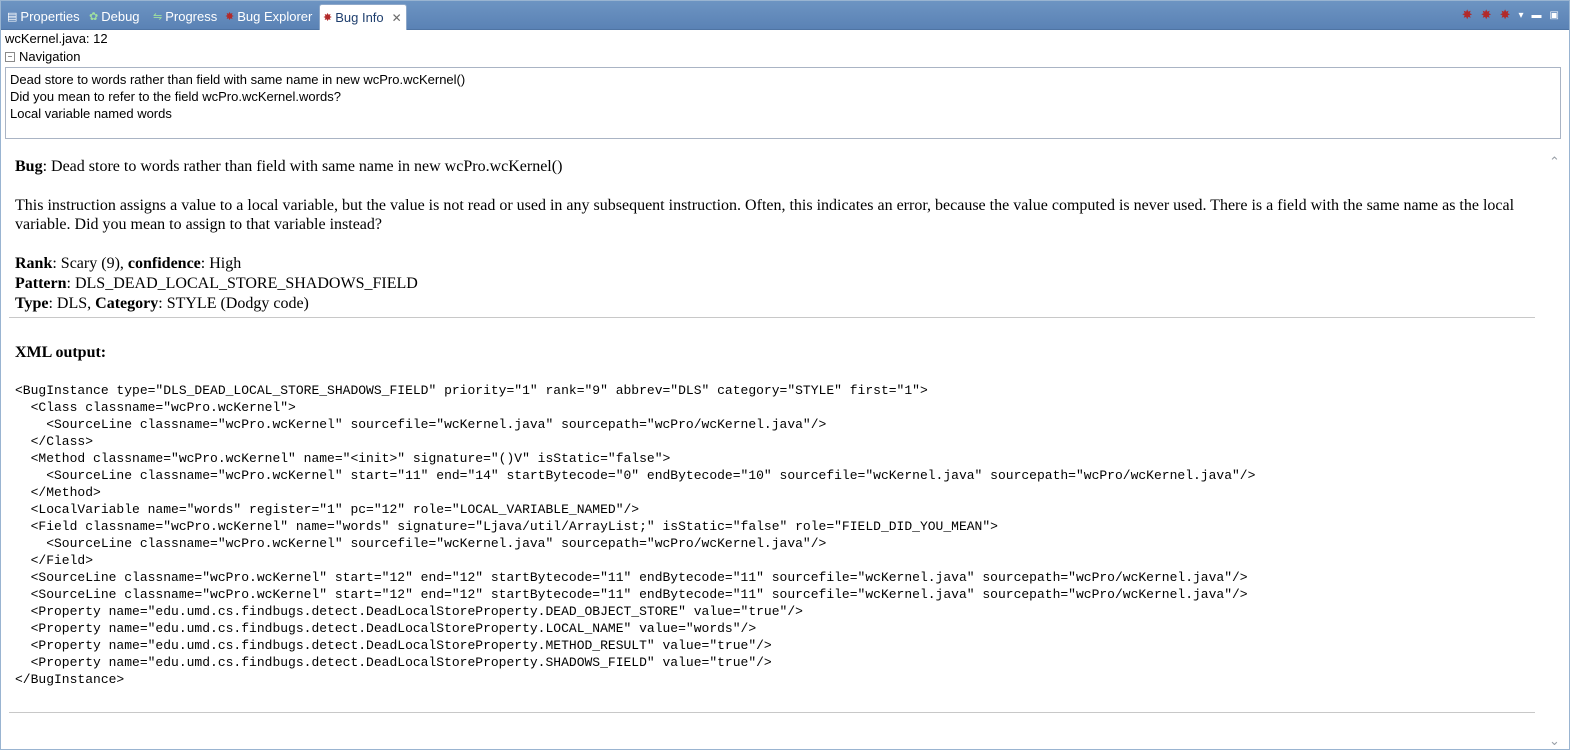 This screenshot has width=1570, height=750. What do you see at coordinates (1556, 447) in the screenshot?
I see `vertical-scrollbar: ⌃ ⌄` at bounding box center [1556, 447].